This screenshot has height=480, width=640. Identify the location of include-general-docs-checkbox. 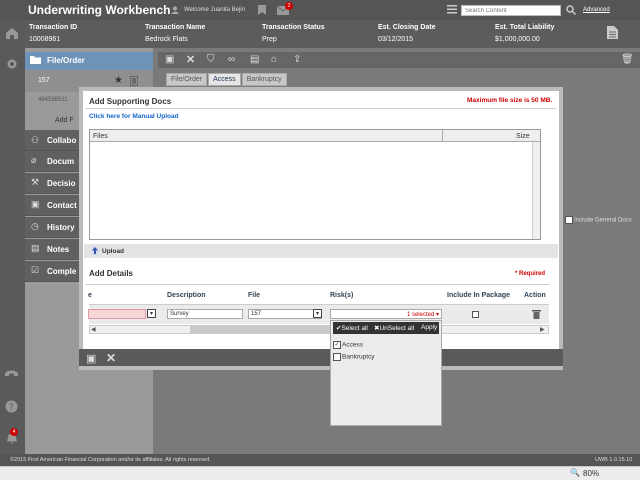
(569, 220).